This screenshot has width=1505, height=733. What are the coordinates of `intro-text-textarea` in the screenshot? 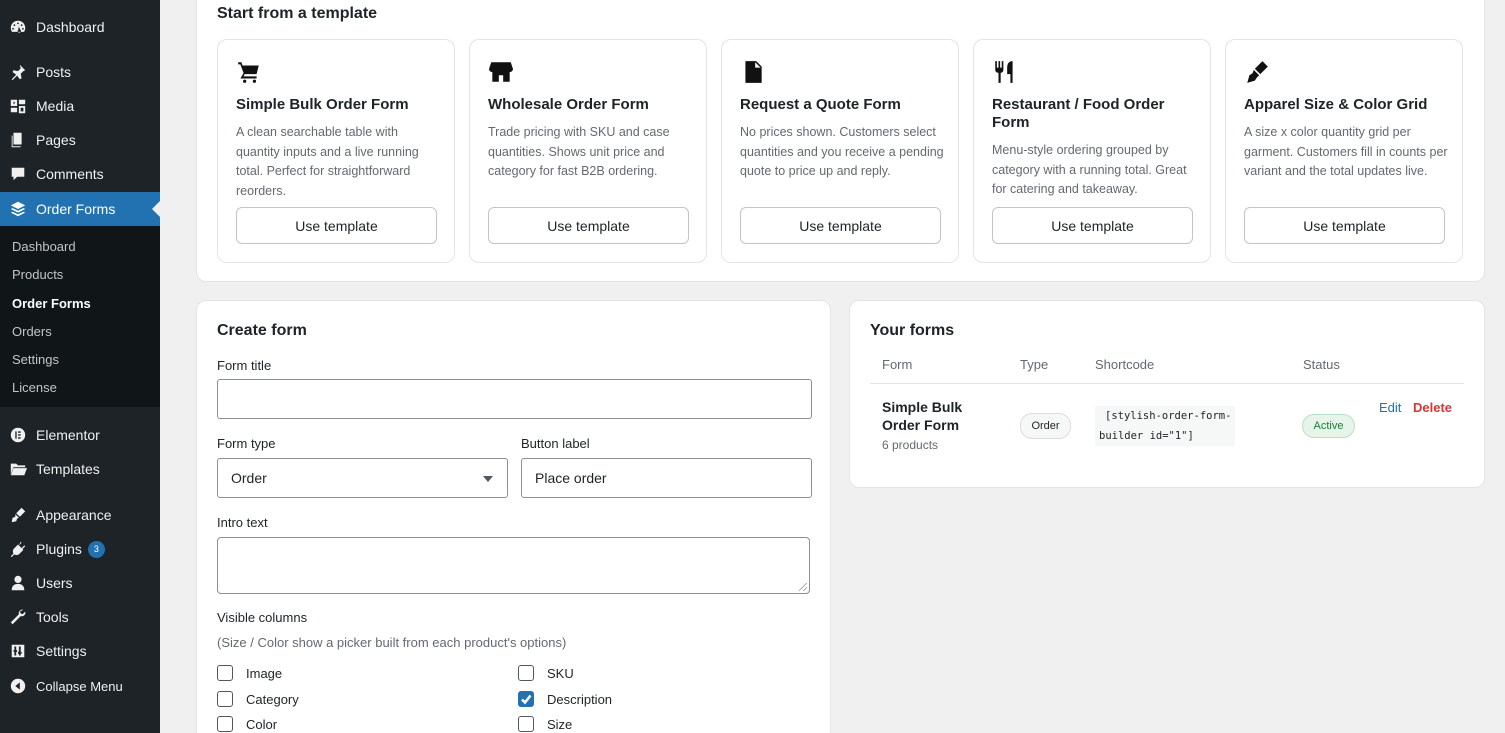 It's located at (513, 565).